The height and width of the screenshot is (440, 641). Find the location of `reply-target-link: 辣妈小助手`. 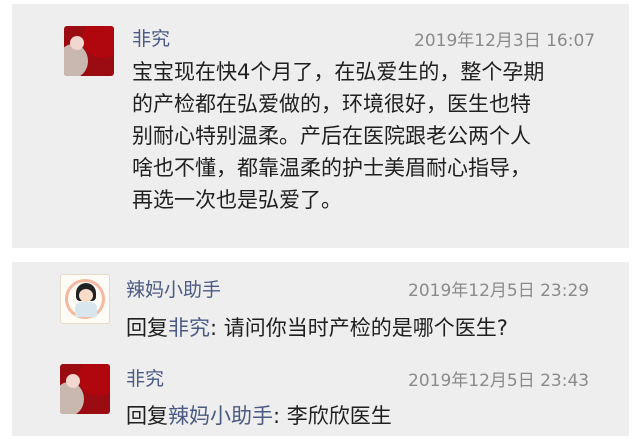

reply-target-link: 辣妈小助手 is located at coordinates (220, 416).